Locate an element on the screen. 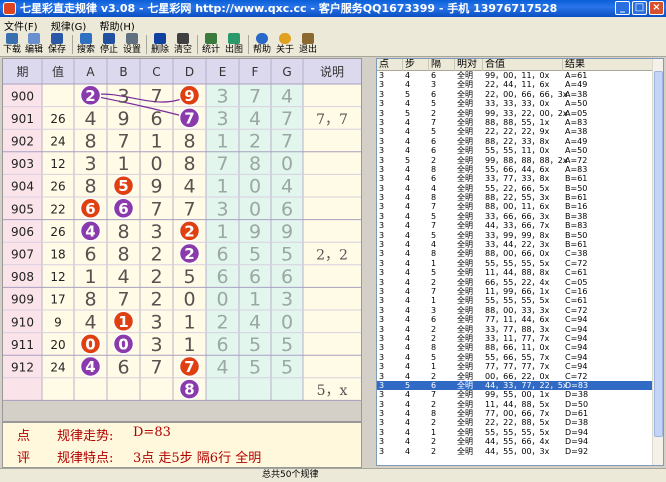  rule-row: 3 5 2 全明 99，88，88，88，2x A=72 is located at coordinates (515, 160).